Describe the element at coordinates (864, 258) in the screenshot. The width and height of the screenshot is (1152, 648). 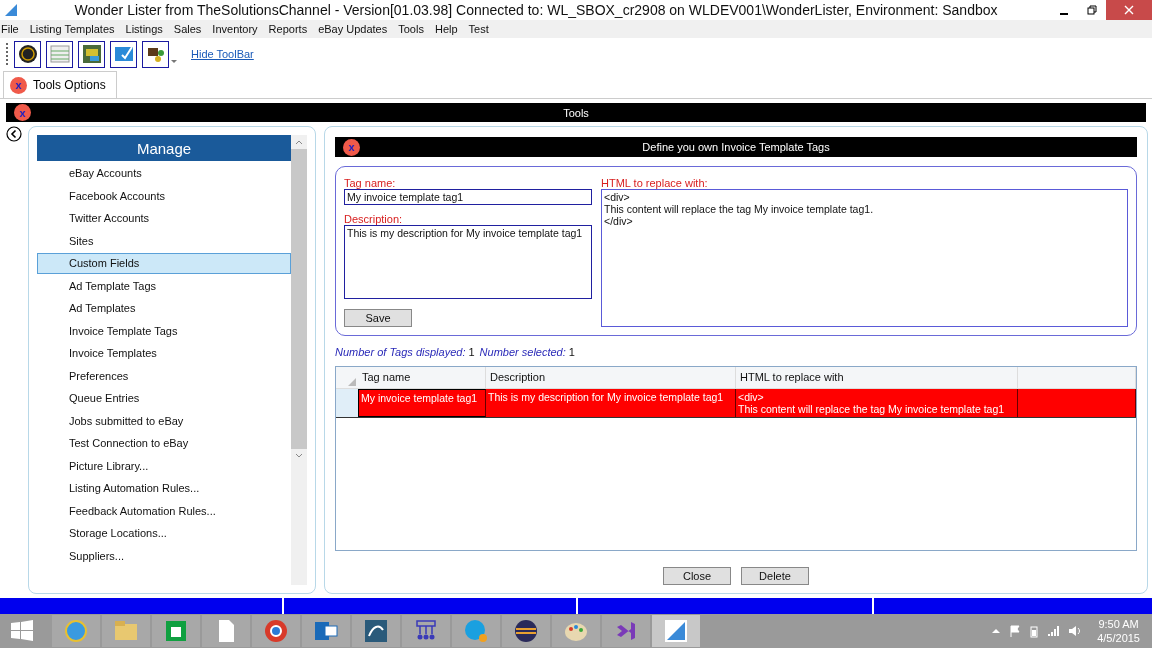
I see `html-field: <div> This content will replace the tag My invoice template tag1. </div>` at that location.